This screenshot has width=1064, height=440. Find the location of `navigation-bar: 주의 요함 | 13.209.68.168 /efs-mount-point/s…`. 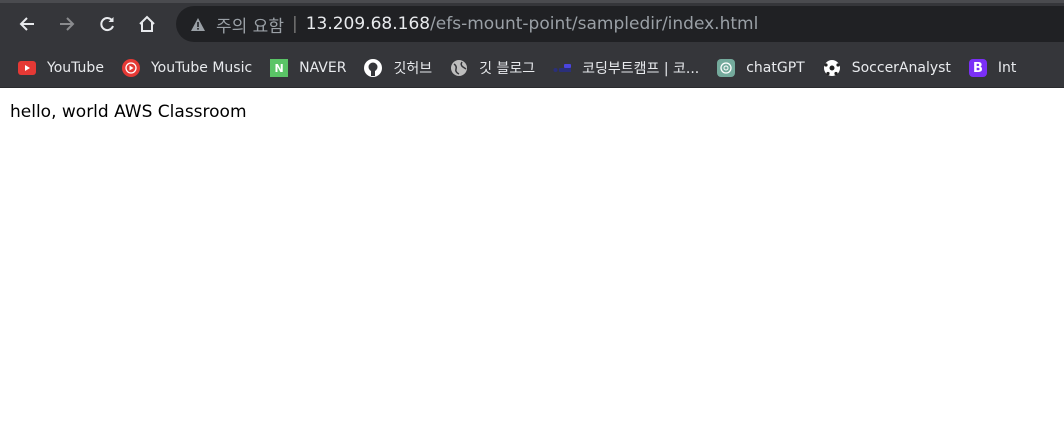

navigation-bar: 주의 요함 | 13.209.68.168 /efs-mount-point/s… is located at coordinates (532, 24).